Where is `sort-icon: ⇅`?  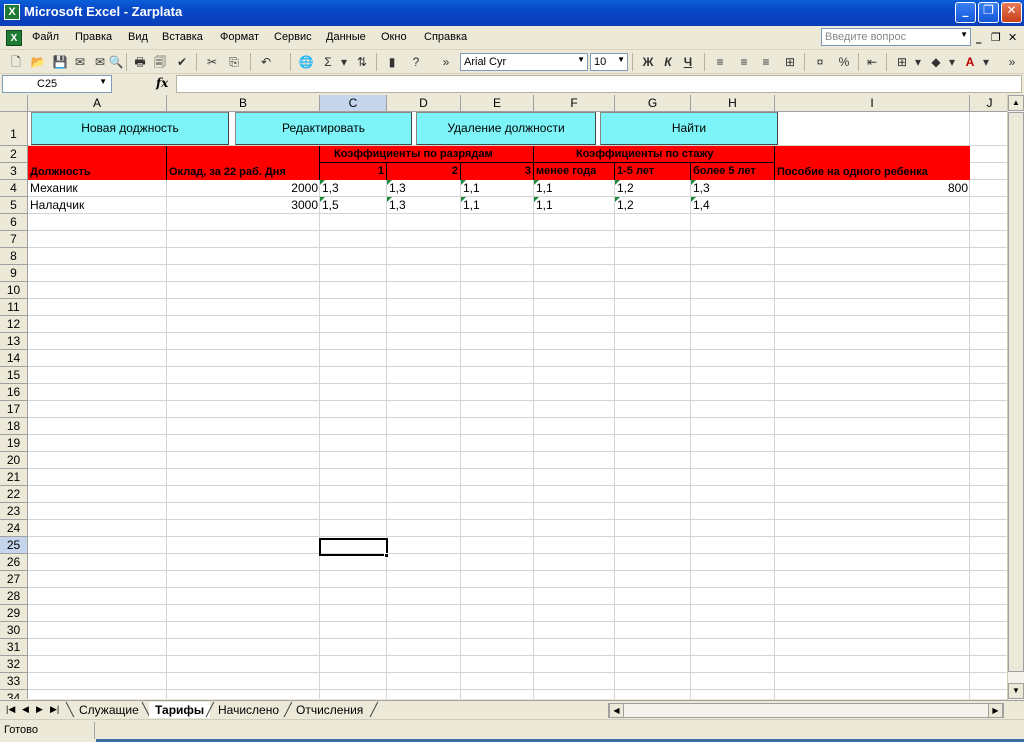 sort-icon: ⇅ is located at coordinates (362, 62).